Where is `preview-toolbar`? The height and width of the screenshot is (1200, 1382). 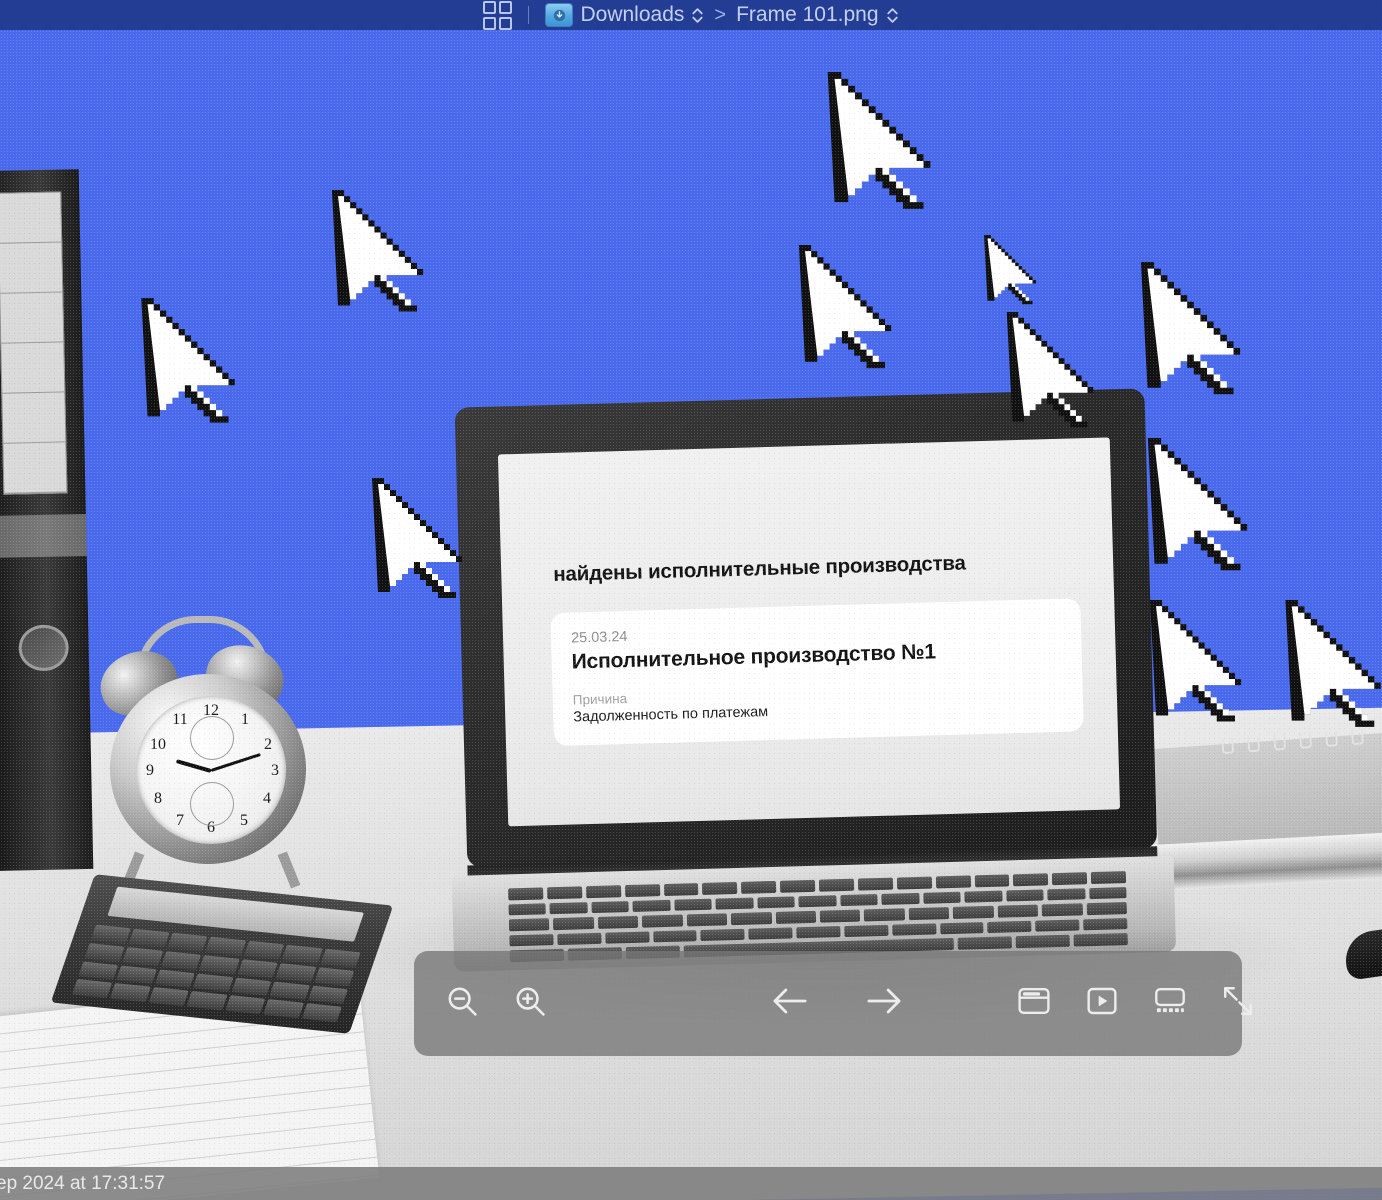
preview-toolbar is located at coordinates (833, 1003).